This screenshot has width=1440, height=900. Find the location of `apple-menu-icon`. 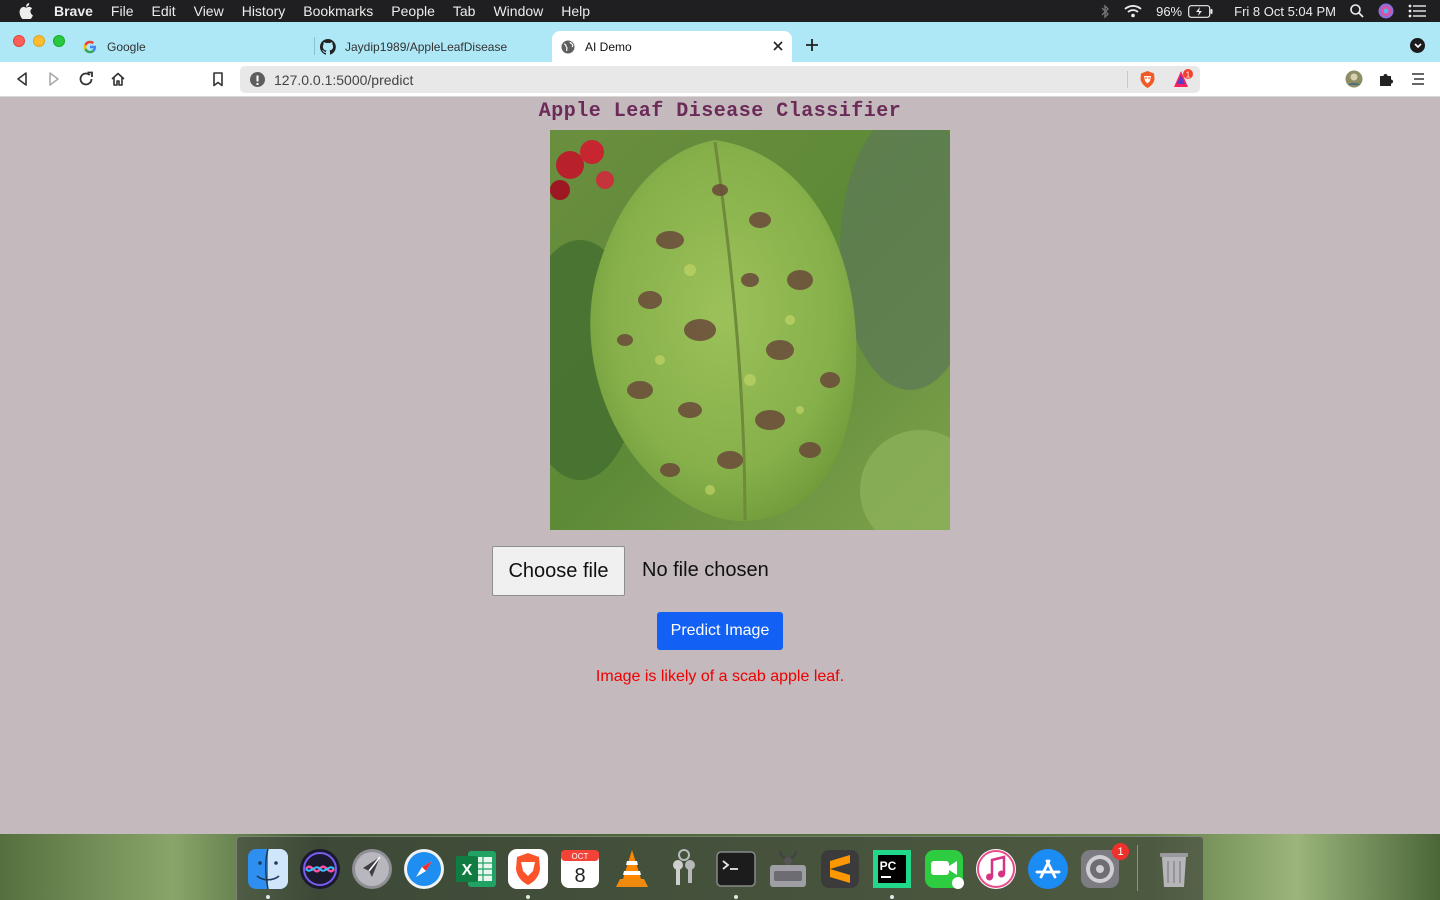

apple-menu-icon is located at coordinates (29, 11).